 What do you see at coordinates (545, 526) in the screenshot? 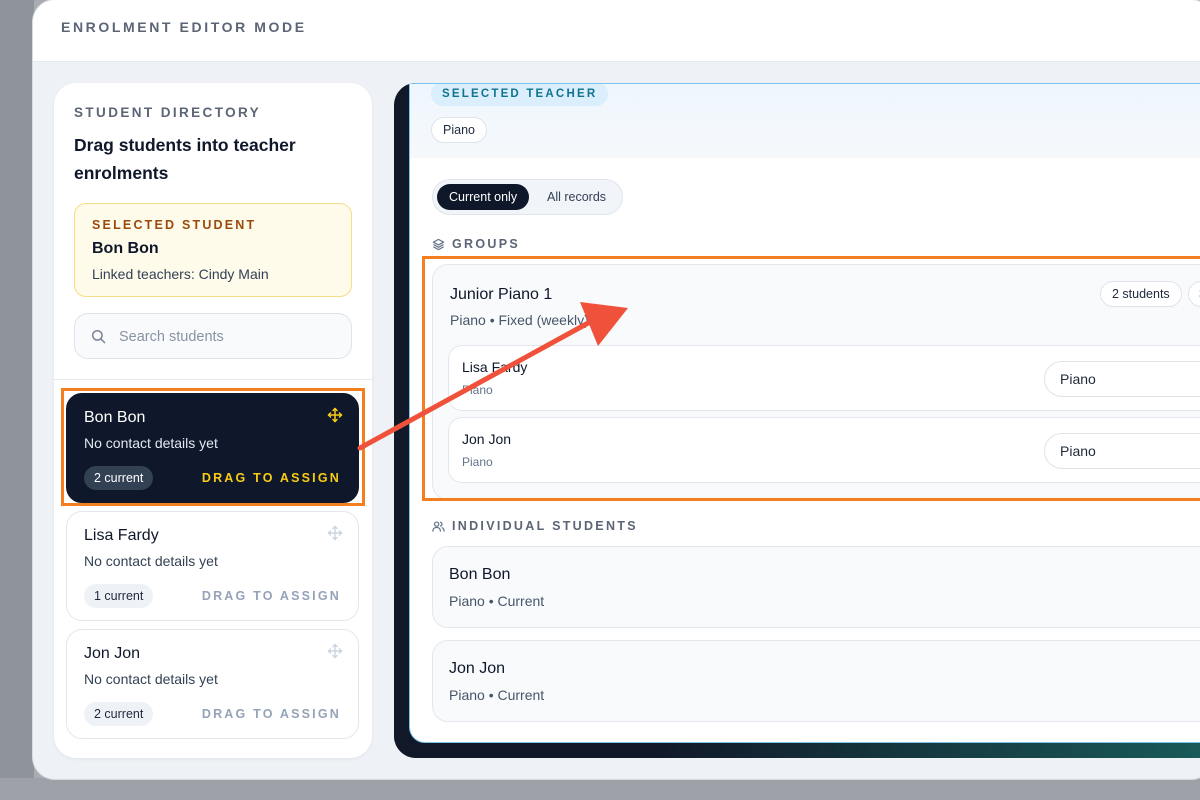
I see `individual-students-label: INDIVIDUAL STUDENTS` at bounding box center [545, 526].